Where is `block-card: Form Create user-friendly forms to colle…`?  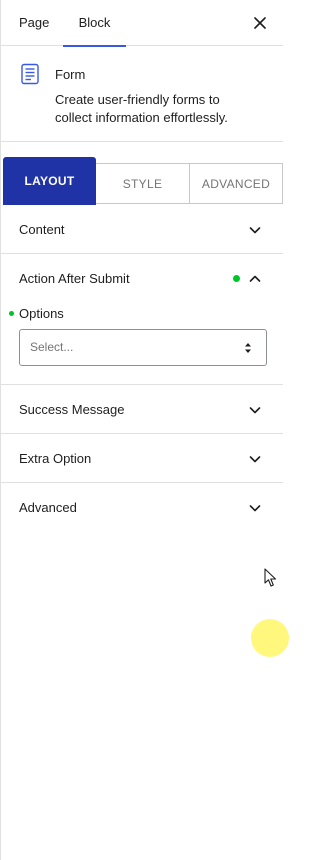
block-card: Form Create user-friendly forms to colle… is located at coordinates (142, 94).